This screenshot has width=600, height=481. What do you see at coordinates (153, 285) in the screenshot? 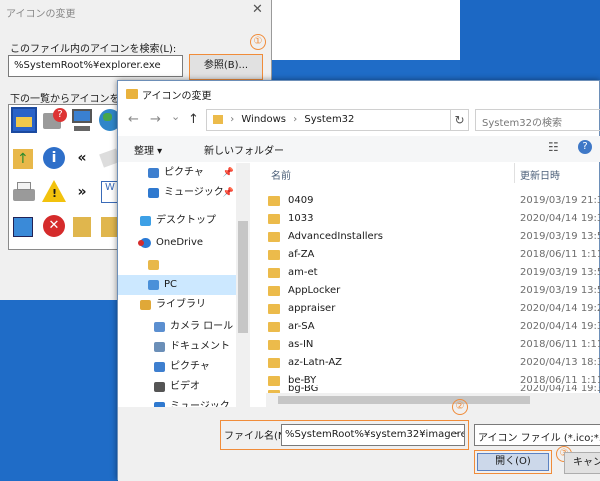
I see `pc-icon` at bounding box center [153, 285].